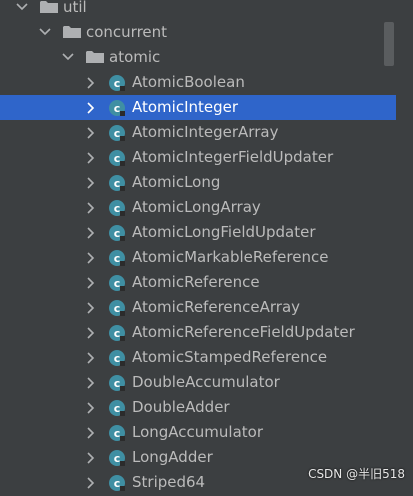 This screenshot has width=413, height=496. I want to click on tree-item-label: AtomicMarkableReference, so click(230, 257).